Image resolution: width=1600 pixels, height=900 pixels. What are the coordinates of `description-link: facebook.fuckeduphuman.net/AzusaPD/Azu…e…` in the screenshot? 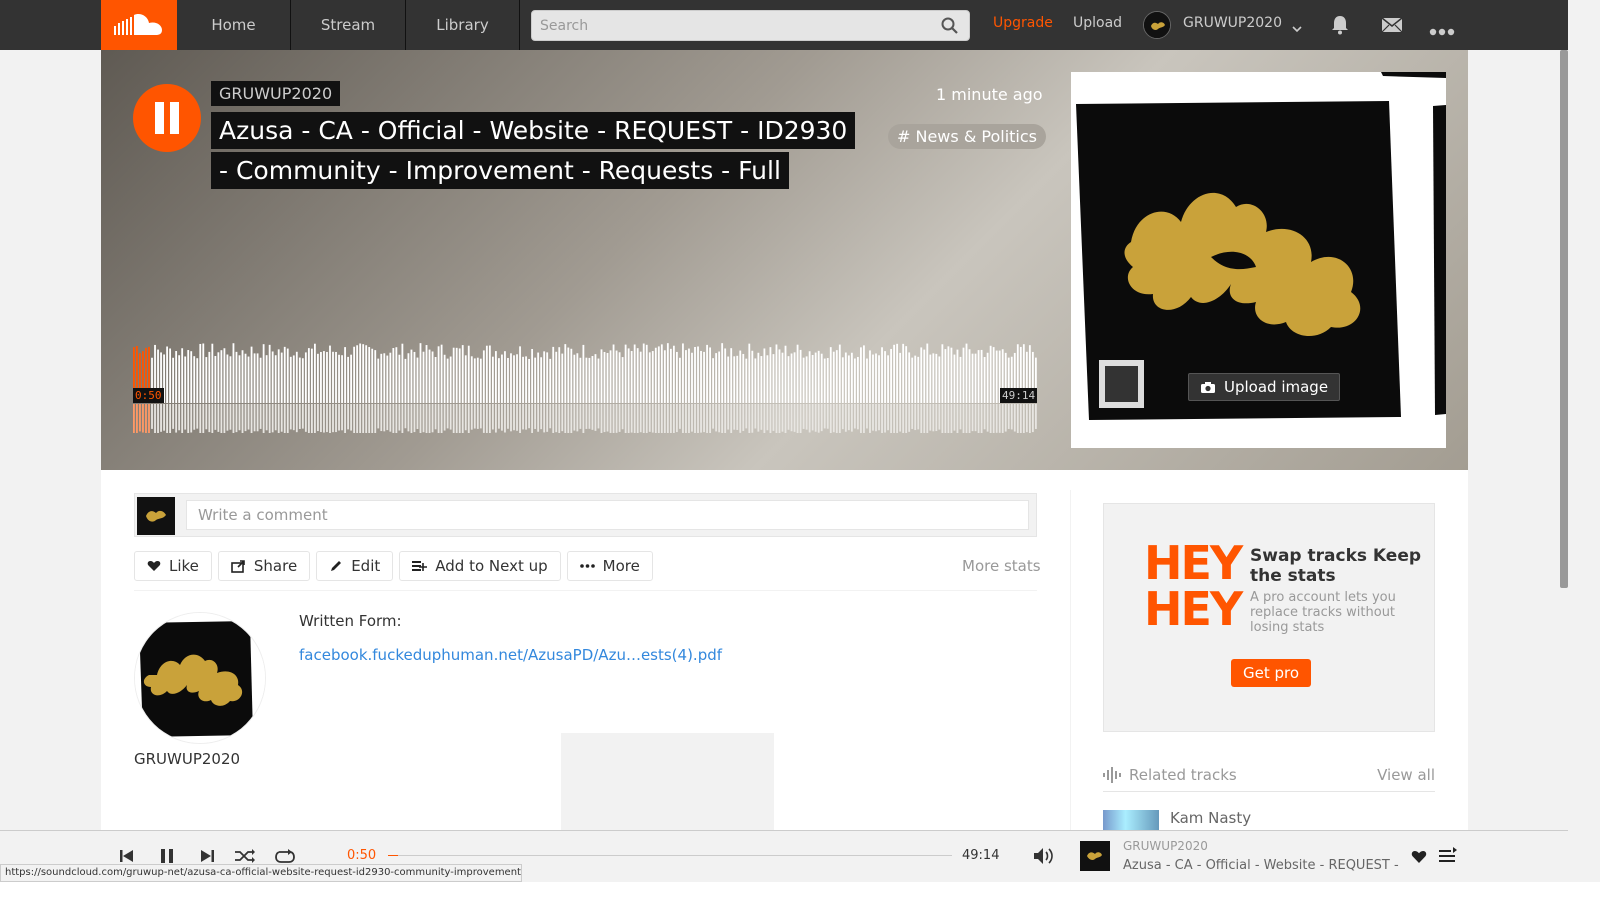 It's located at (510, 655).